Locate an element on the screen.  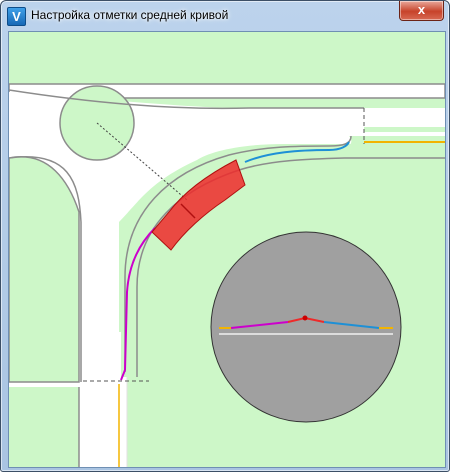
close-icon: x is located at coordinates (421, 9).